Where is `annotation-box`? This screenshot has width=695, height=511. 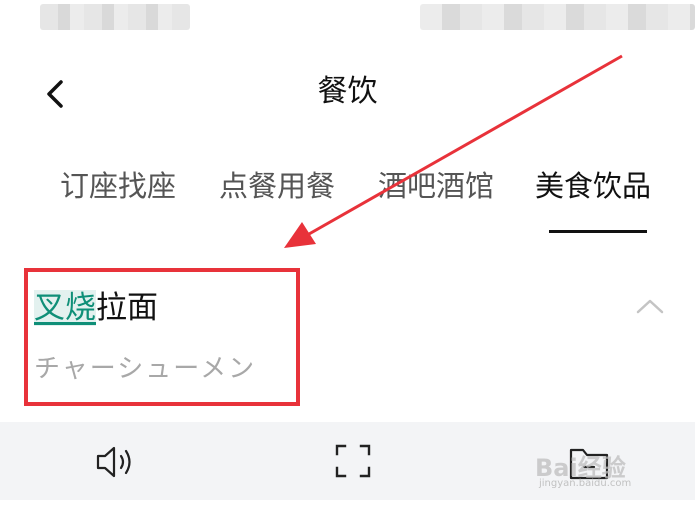
annotation-box is located at coordinates (162, 337).